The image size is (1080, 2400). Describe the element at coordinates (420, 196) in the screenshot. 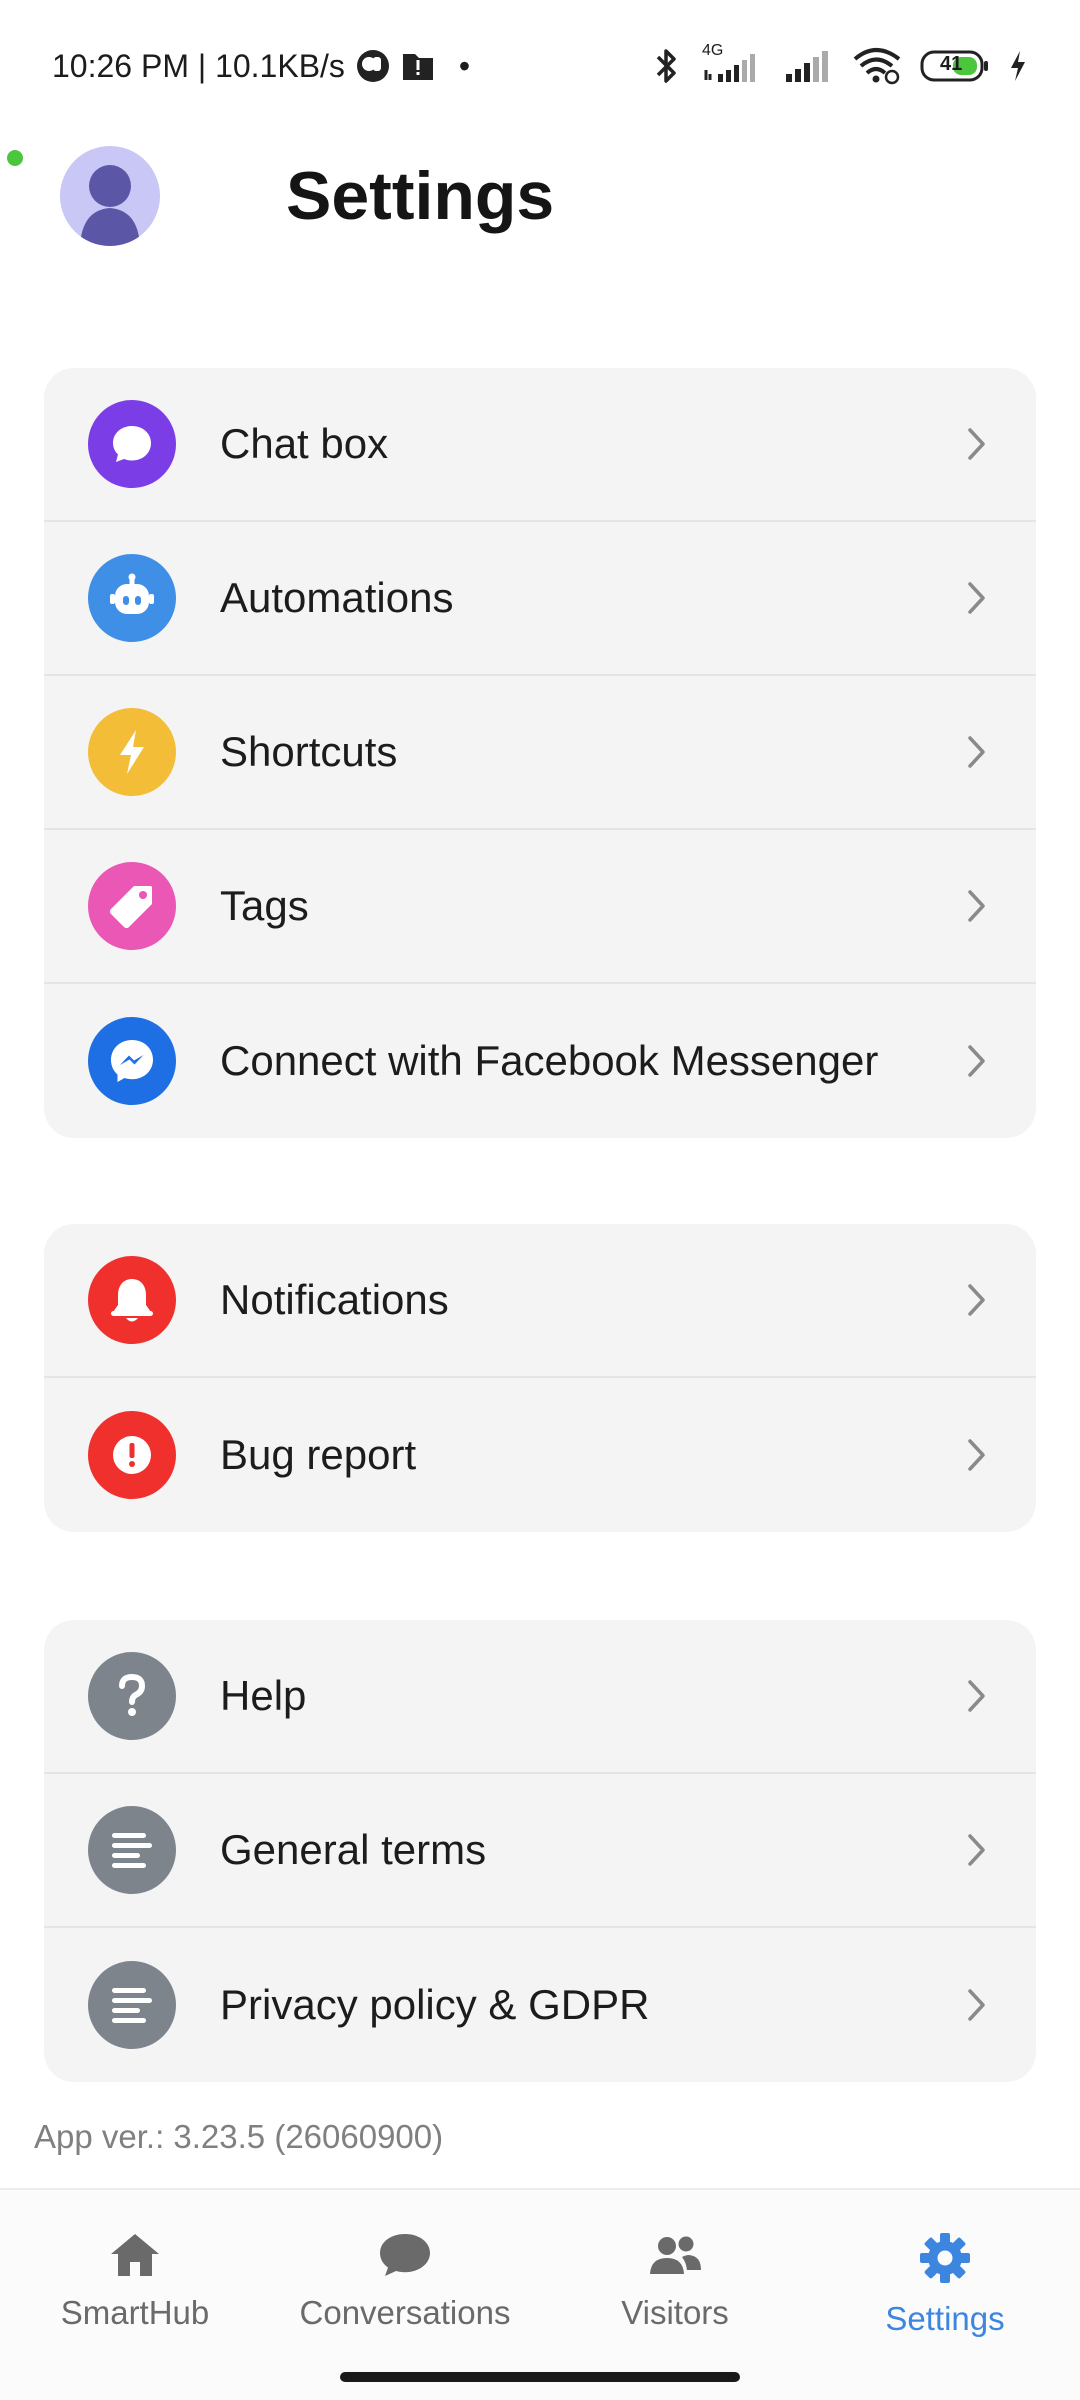

I see `page-title: Settings` at that location.